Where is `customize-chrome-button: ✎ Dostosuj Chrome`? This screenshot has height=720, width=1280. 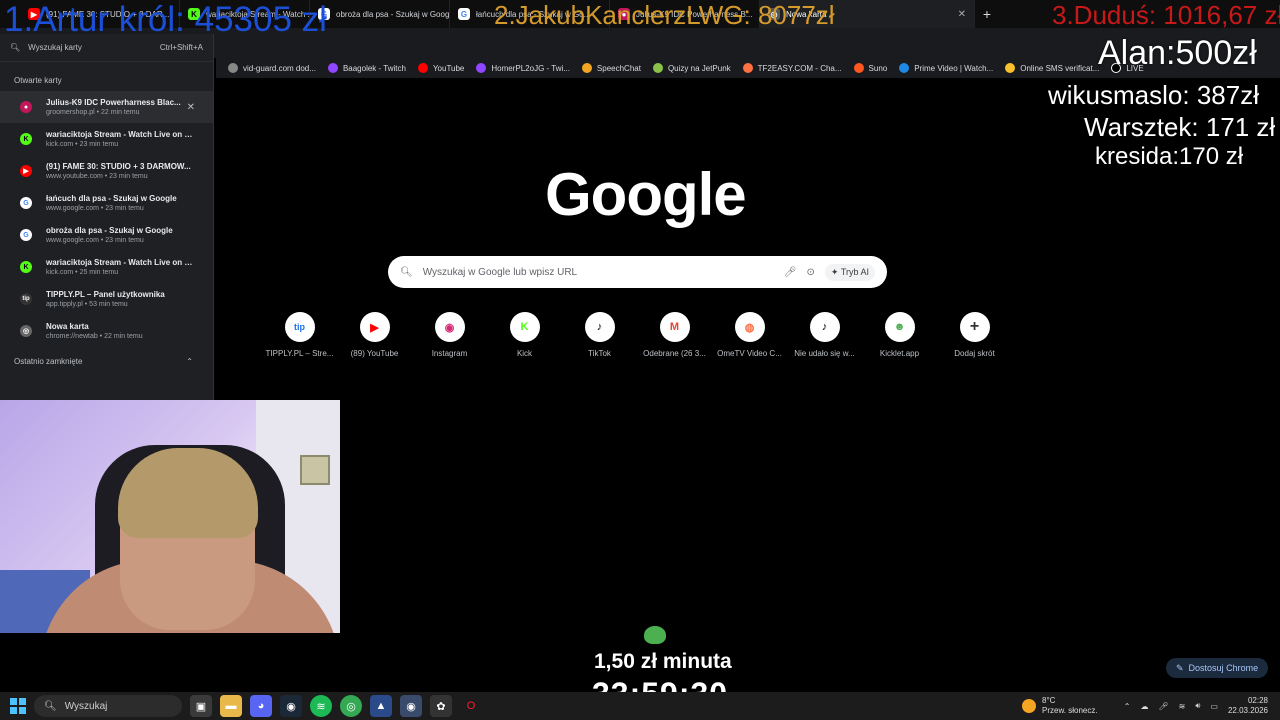
customize-chrome-button: ✎ Dostosuj Chrome is located at coordinates (1217, 668).